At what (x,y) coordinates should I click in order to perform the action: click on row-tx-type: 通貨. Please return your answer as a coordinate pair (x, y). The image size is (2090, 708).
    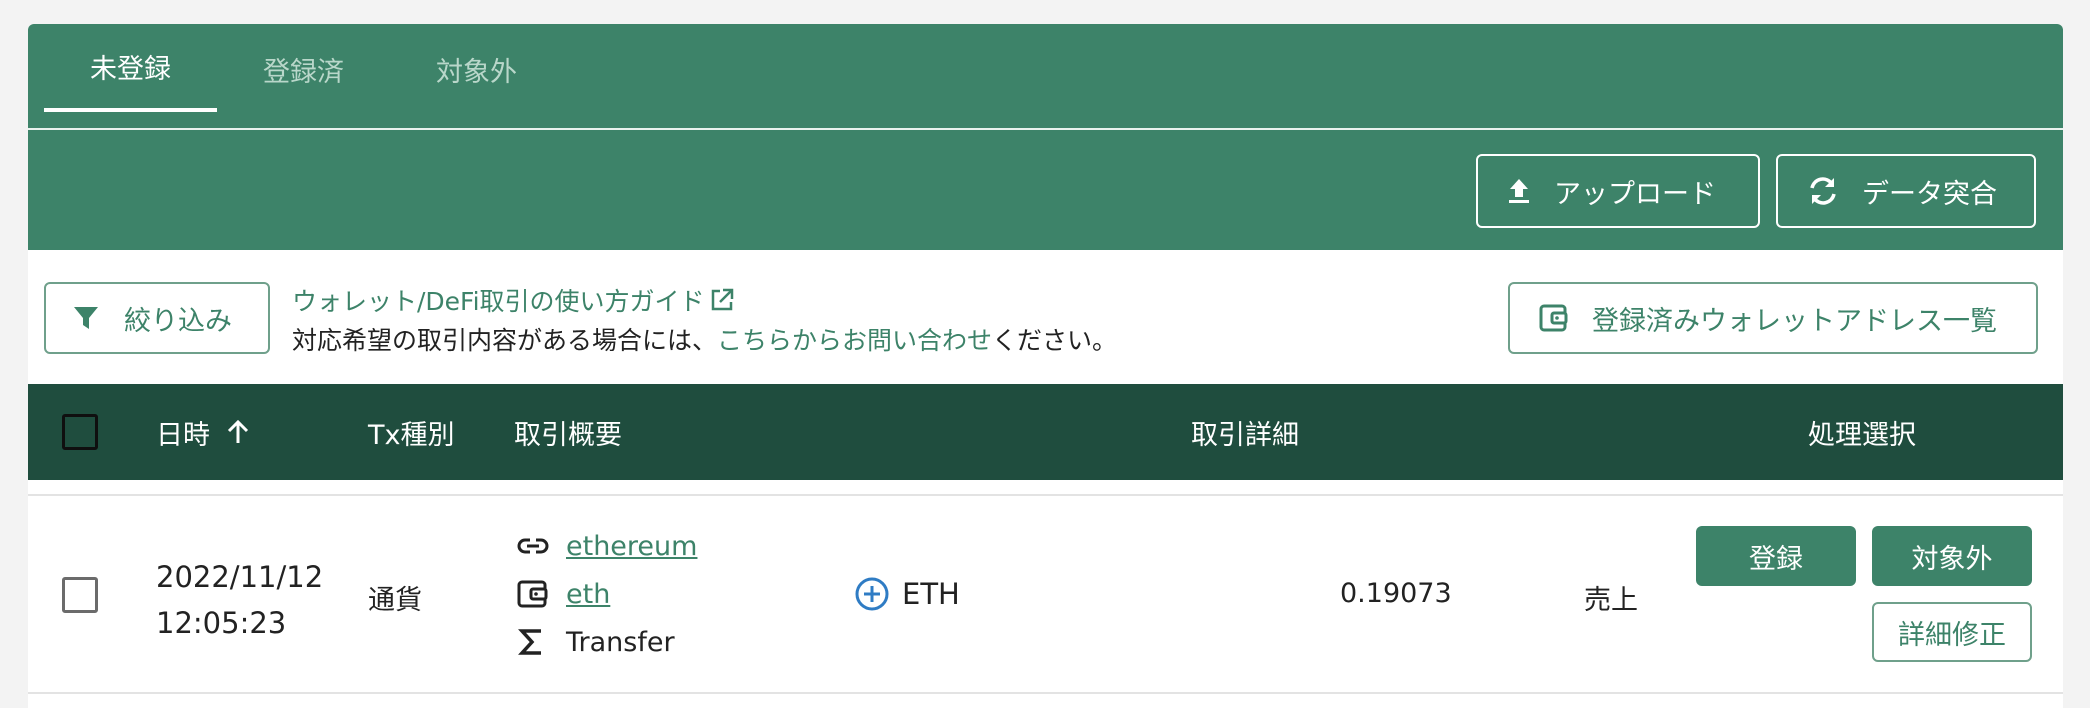
    Looking at the image, I should click on (395, 600).